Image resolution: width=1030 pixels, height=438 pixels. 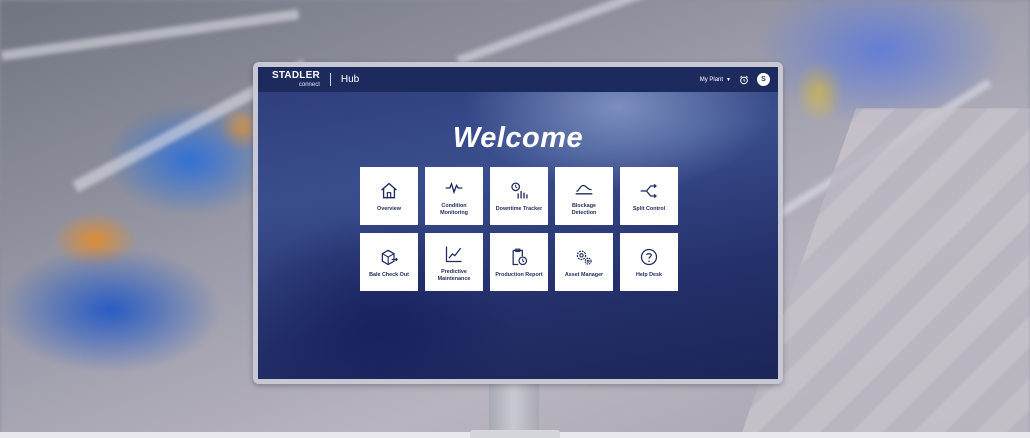 What do you see at coordinates (390, 257) in the screenshot?
I see `box-arrow-icon` at bounding box center [390, 257].